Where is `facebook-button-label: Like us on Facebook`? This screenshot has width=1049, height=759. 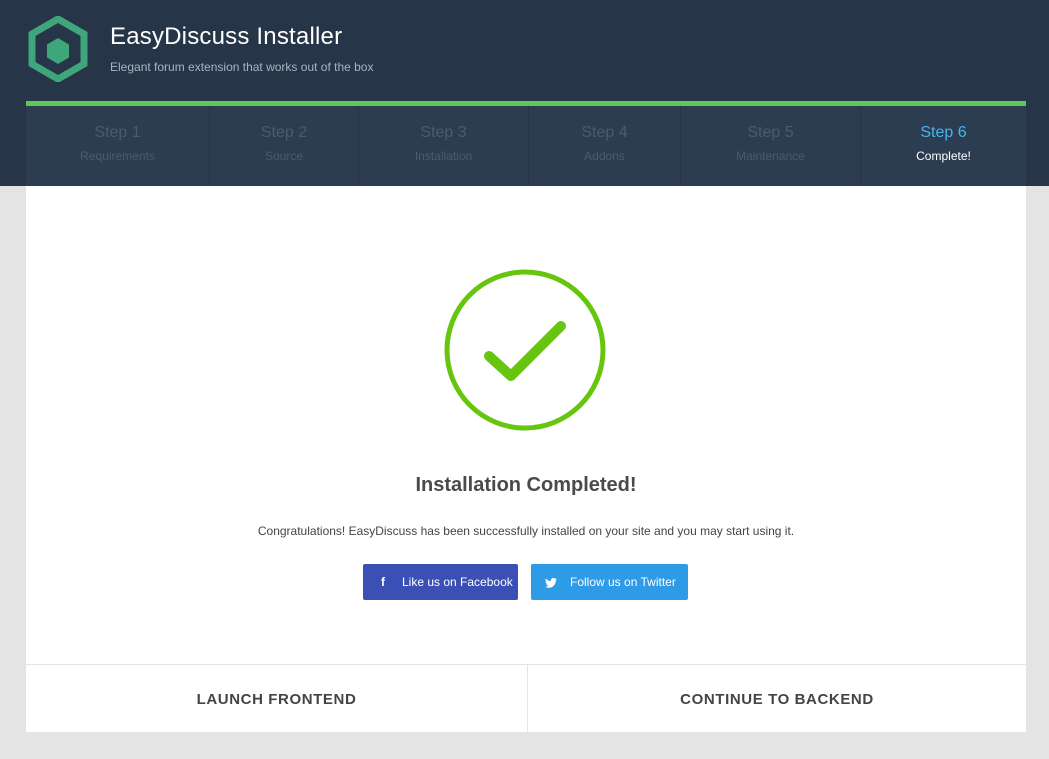 facebook-button-label: Like us on Facebook is located at coordinates (457, 582).